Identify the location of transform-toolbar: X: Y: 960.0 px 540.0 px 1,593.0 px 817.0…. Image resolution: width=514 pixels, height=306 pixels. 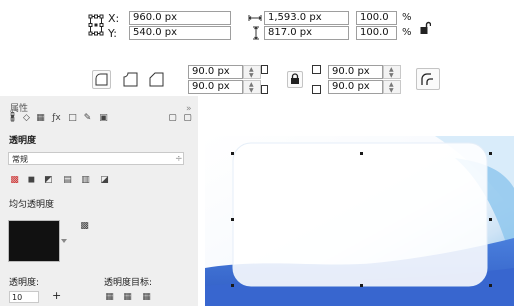
(271, 26).